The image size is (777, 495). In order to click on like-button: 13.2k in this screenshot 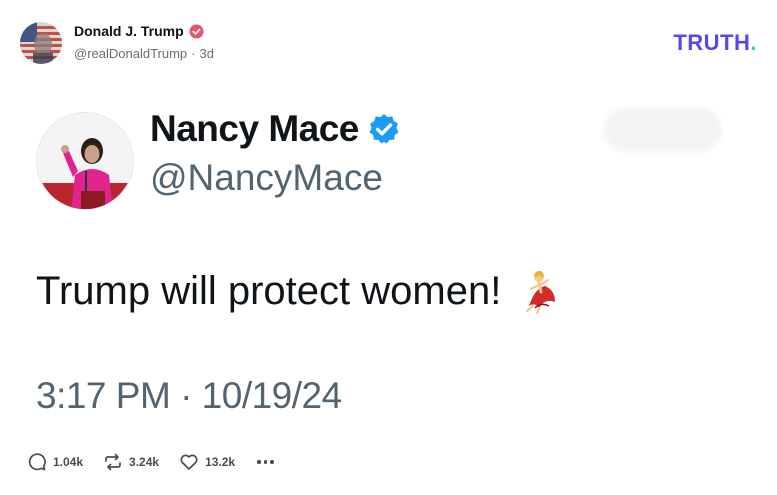, I will do `click(207, 462)`.